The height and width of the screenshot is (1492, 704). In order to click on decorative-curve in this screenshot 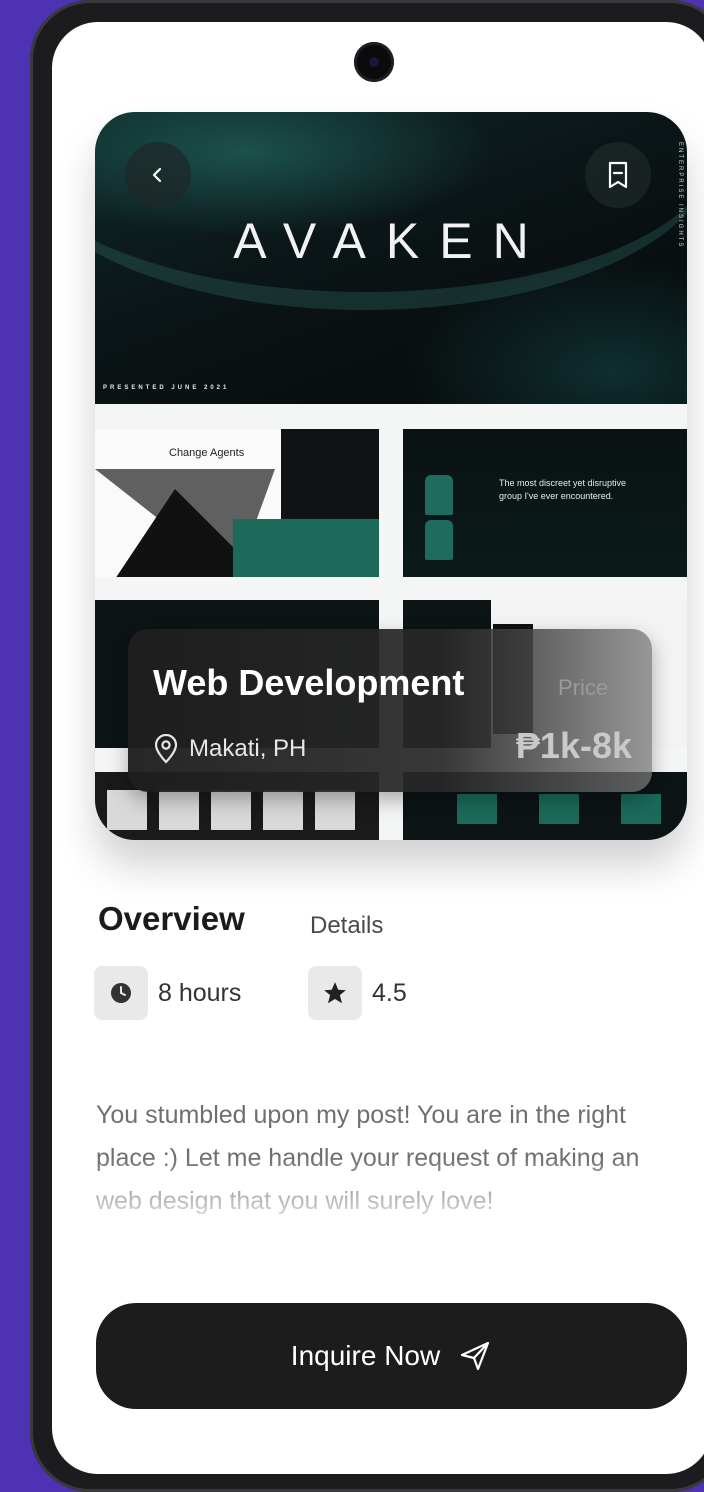, I will do `click(391, 211)`.